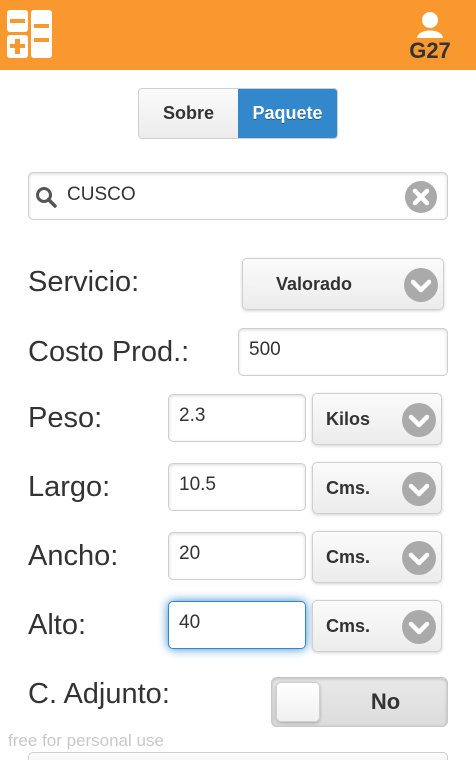 This screenshot has height=760, width=476. Describe the element at coordinates (377, 419) in the screenshot. I see `peso-unit-select: Kilos` at that location.